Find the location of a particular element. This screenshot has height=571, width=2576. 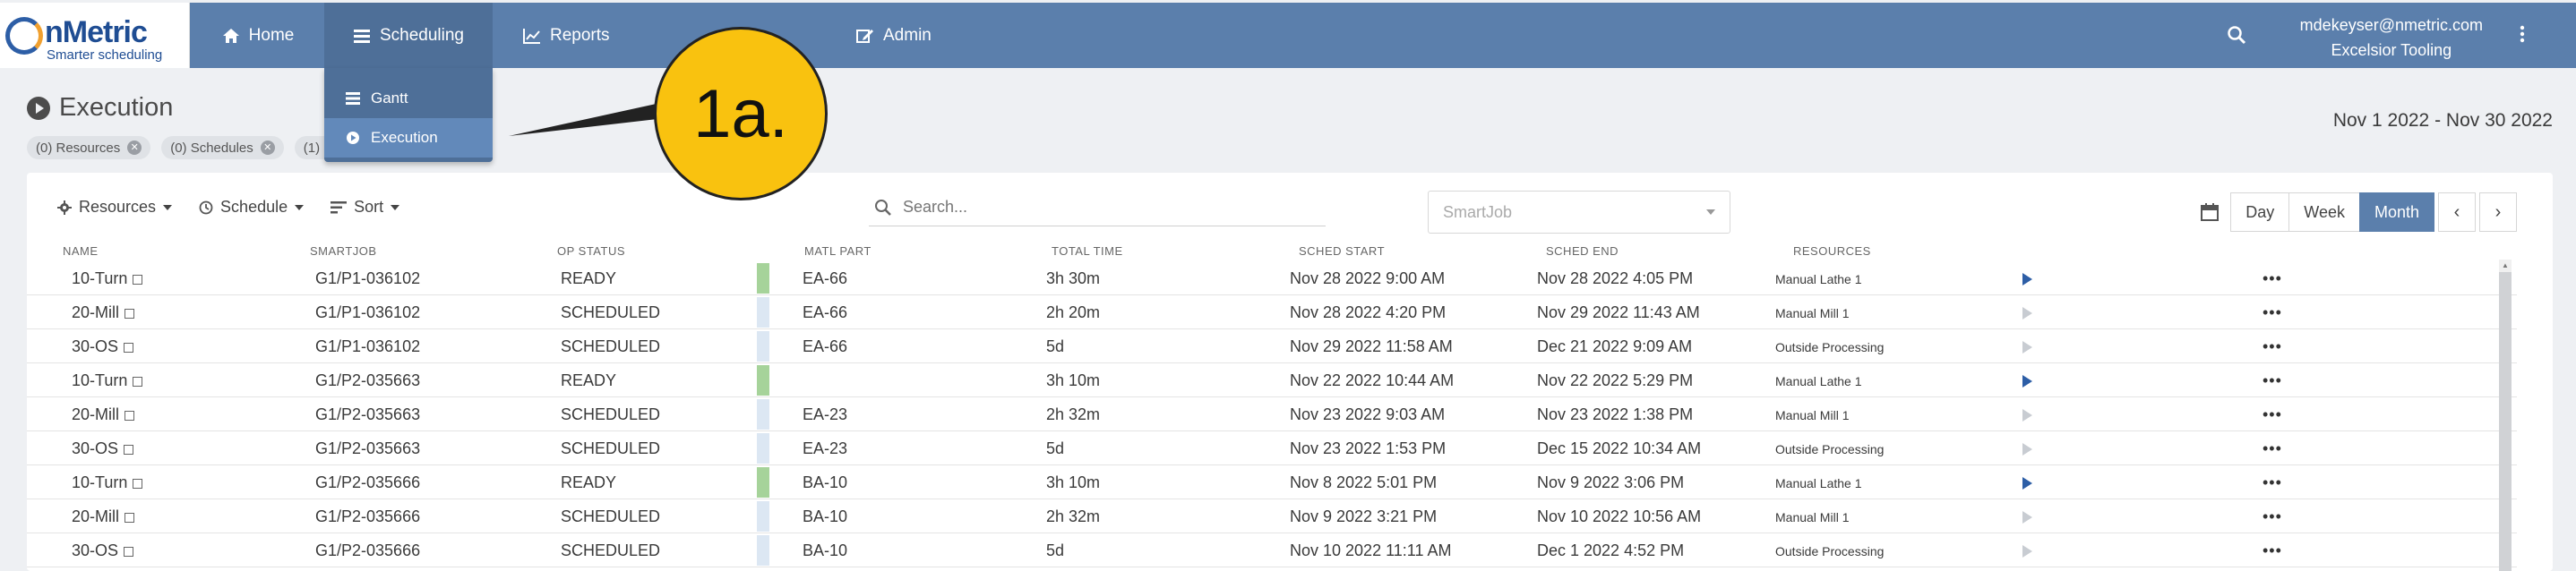

search-icon is located at coordinates (2236, 35).